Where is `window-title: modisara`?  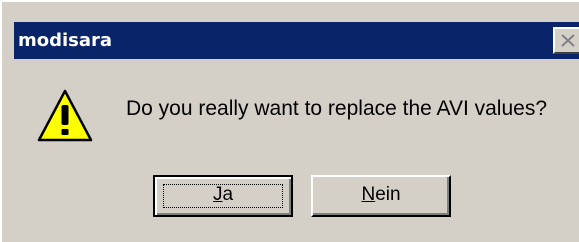
window-title: modisara is located at coordinates (65, 40).